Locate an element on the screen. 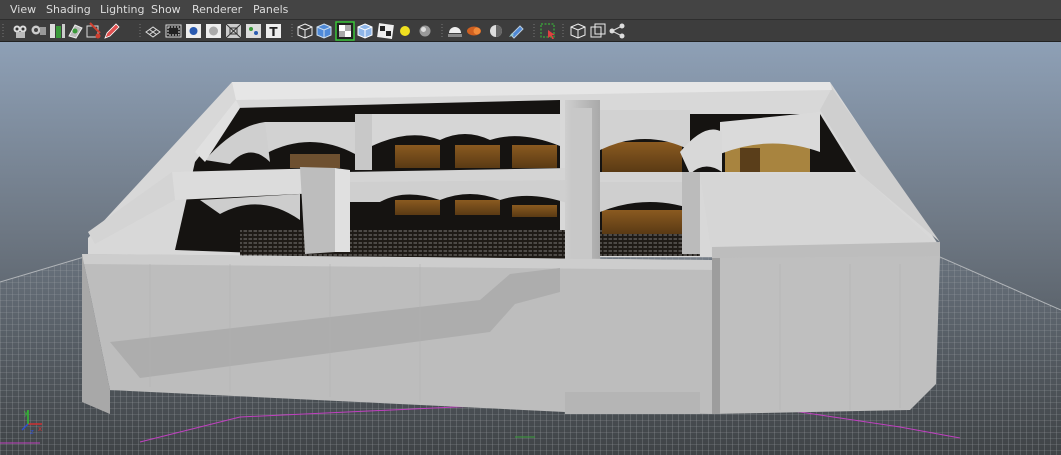 This screenshot has height=455, width=1061. film-gate-icon is located at coordinates (173, 31).